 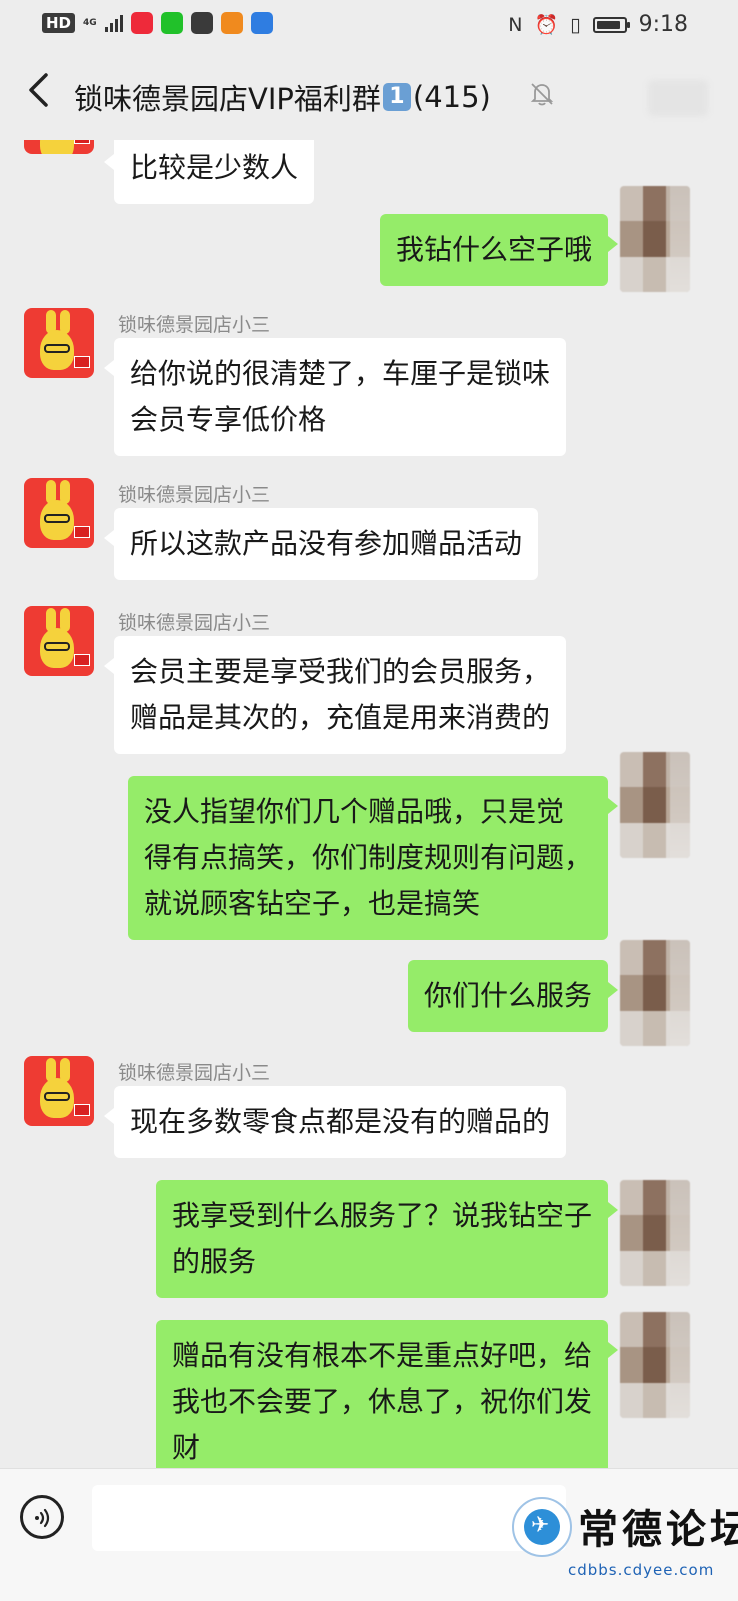 I want to click on more-button-blurred, so click(x=678, y=98).